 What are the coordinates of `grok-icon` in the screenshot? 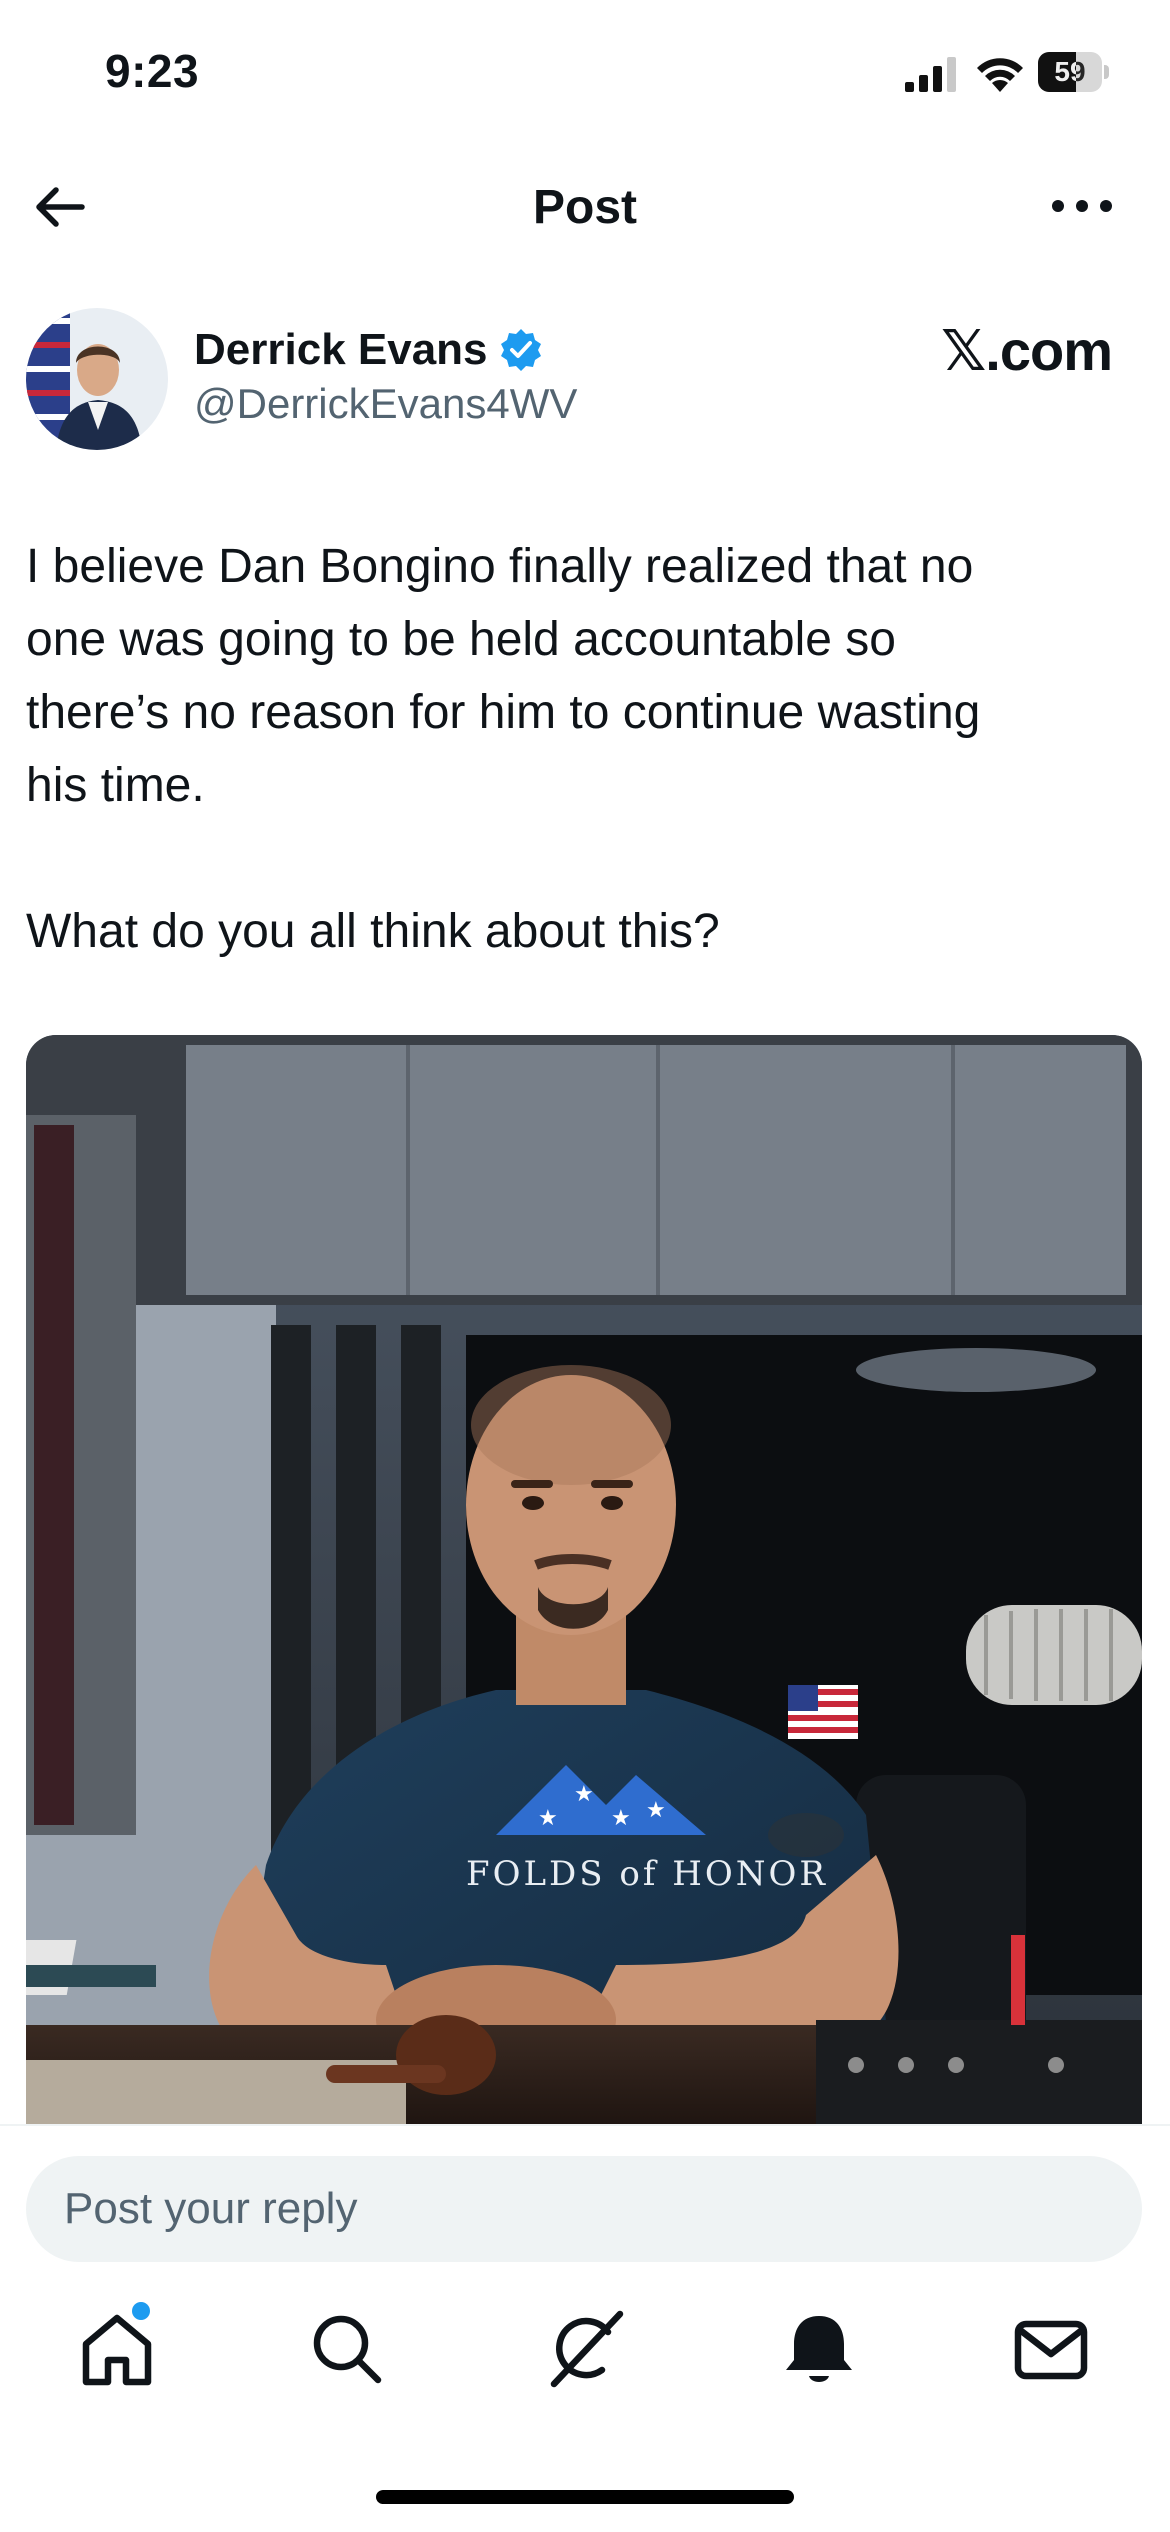 It's located at (585, 2349).